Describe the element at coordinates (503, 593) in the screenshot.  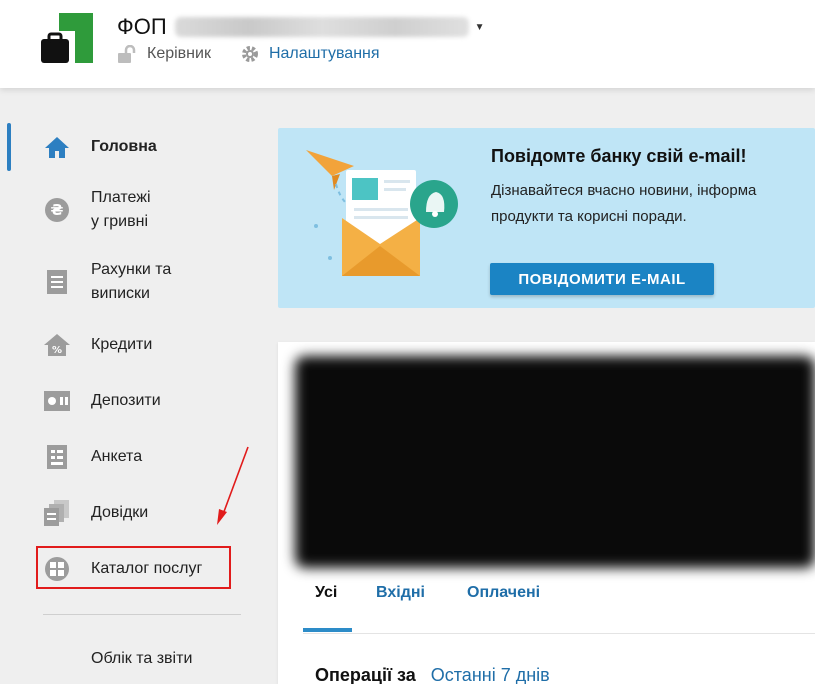
I see `tab-paid: Оплачені` at that location.